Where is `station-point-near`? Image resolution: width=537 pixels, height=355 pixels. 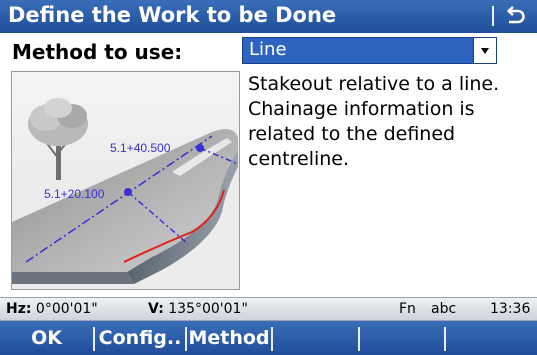 station-point-near is located at coordinates (128, 192).